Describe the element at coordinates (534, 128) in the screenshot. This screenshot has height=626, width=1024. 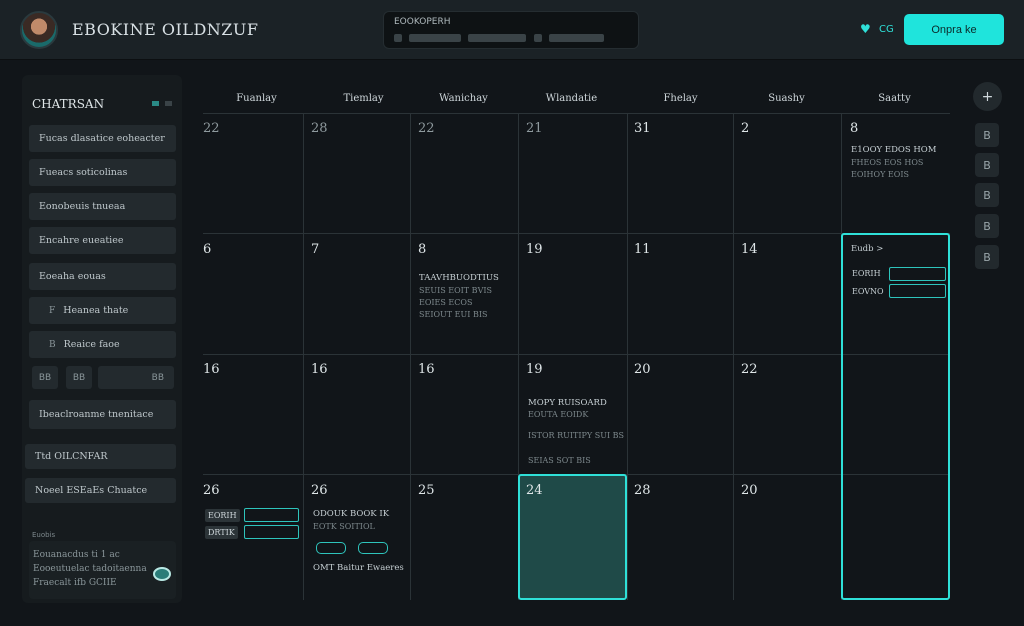
I see `date-number: 21` at that location.